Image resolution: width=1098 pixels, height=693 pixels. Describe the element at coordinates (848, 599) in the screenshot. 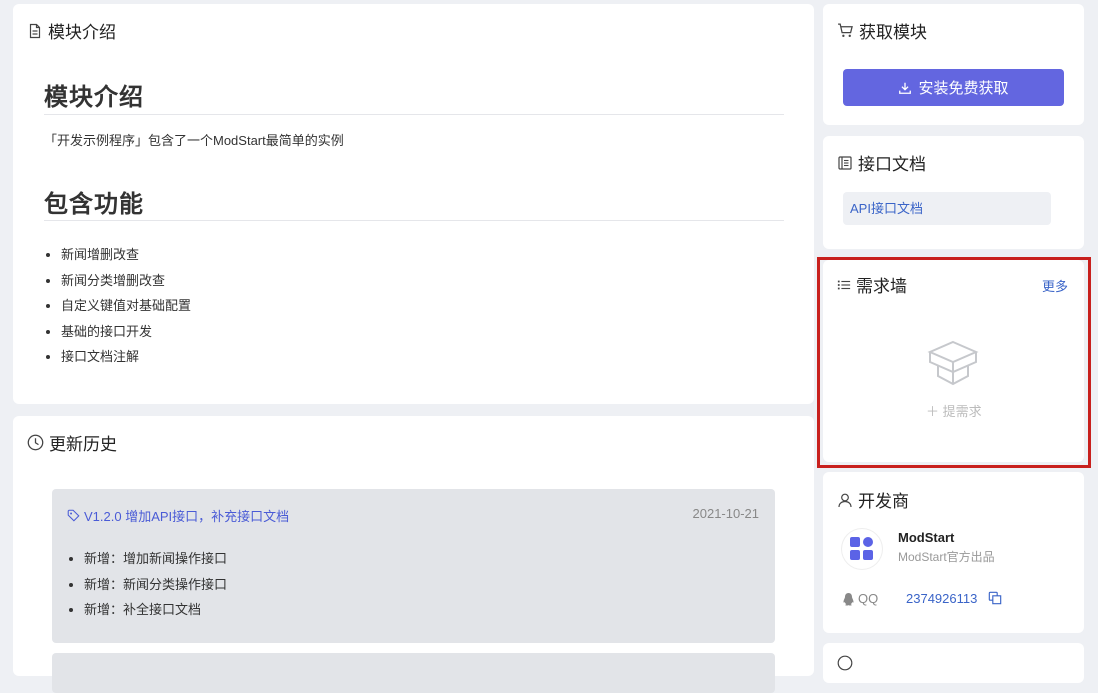

I see `qq-icon` at that location.